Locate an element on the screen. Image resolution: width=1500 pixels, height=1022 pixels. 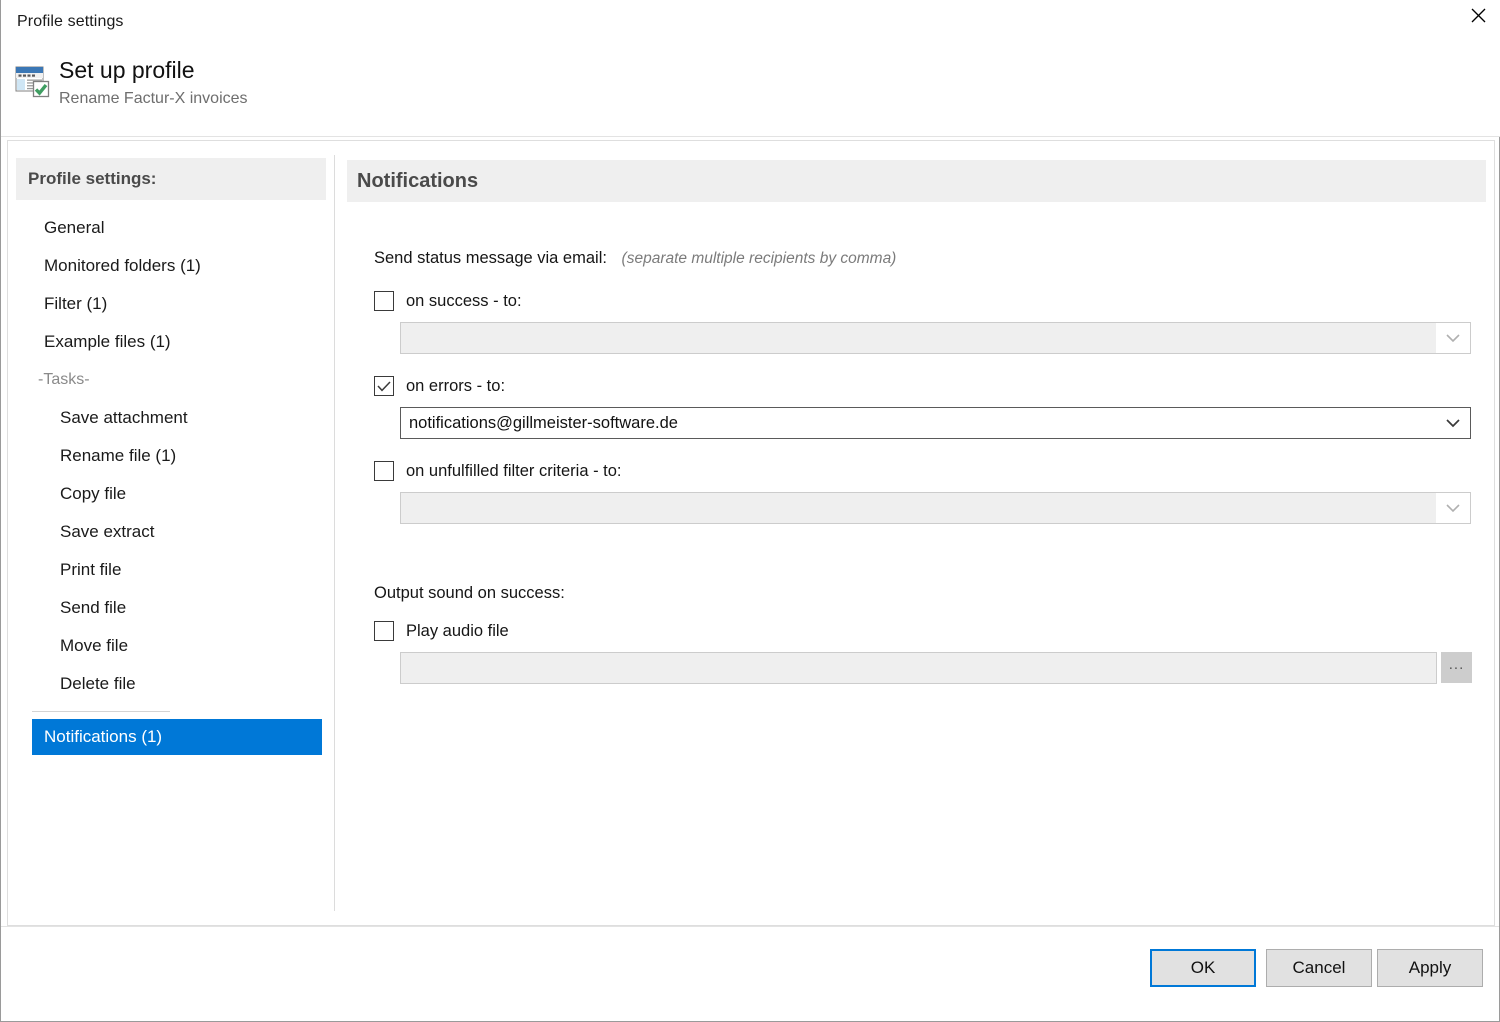
sound-group-label: Output sound on success: is located at coordinates (469, 593).